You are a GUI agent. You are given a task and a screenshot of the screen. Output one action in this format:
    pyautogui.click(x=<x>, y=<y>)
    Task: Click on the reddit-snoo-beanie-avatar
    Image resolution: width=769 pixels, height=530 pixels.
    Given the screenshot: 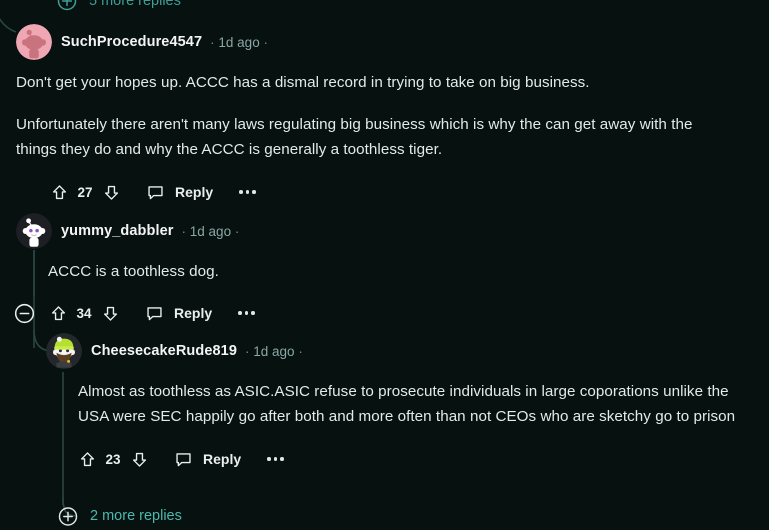 What is the action you would take?
    pyautogui.click(x=64, y=351)
    